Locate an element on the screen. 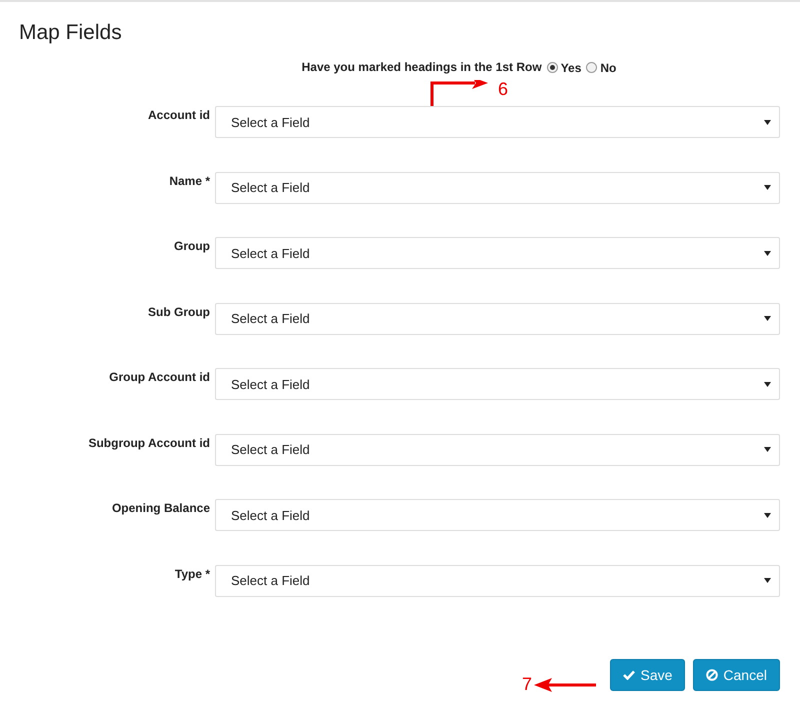  ban-icon is located at coordinates (712, 674).